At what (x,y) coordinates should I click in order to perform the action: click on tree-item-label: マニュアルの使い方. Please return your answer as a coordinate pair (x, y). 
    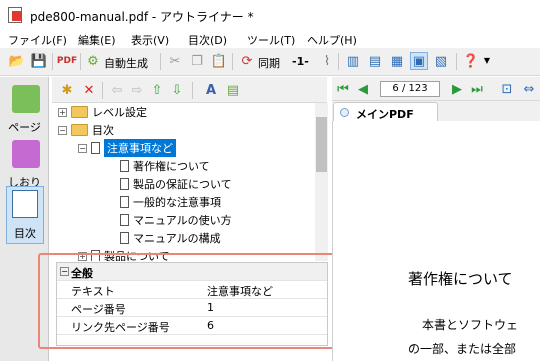
    Looking at the image, I should click on (182, 220).